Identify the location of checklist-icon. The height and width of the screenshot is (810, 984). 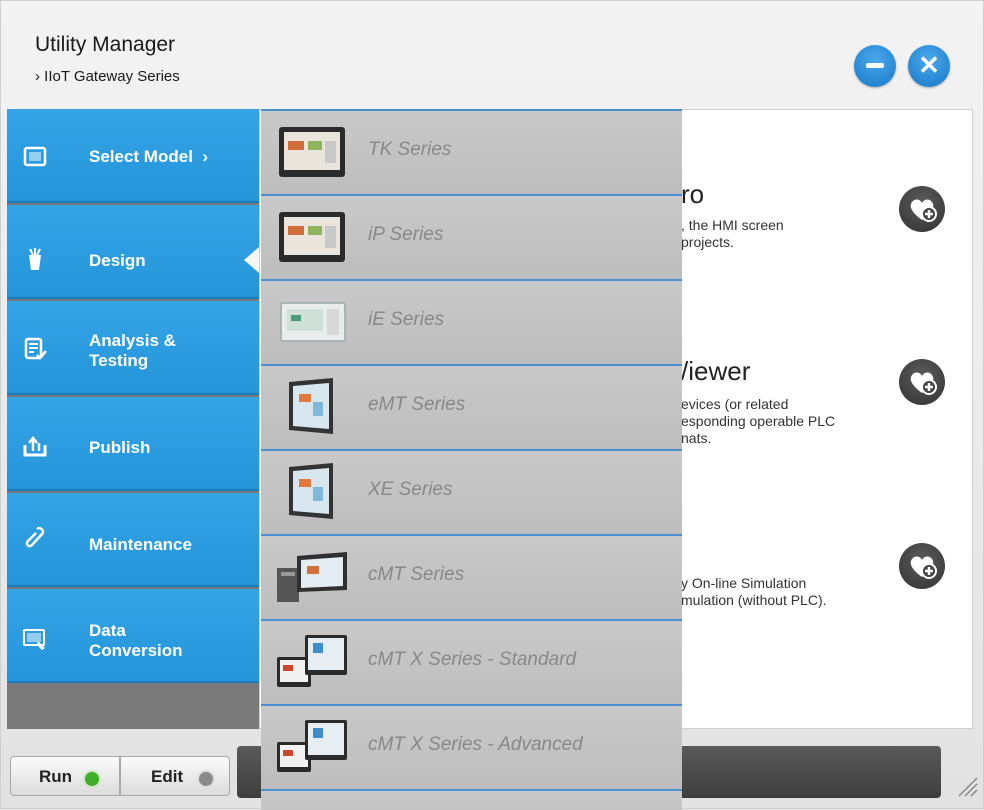
(35, 348).